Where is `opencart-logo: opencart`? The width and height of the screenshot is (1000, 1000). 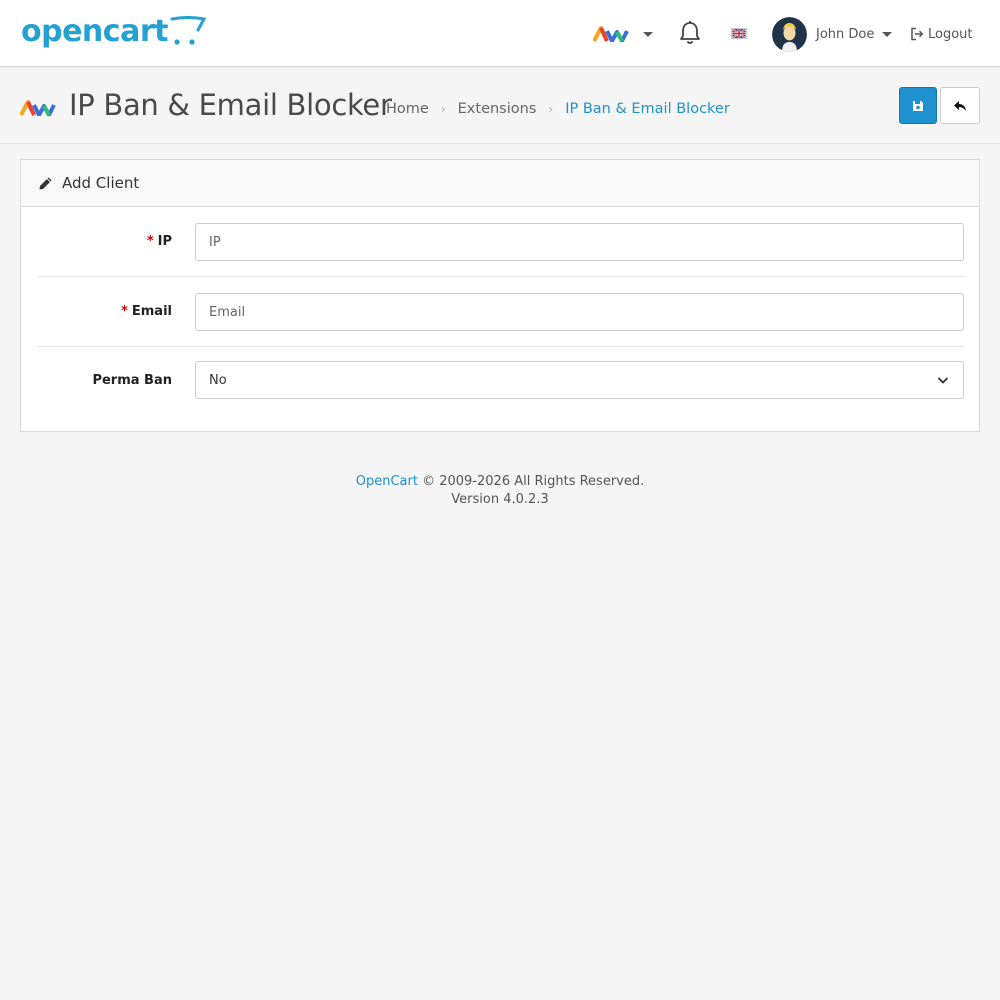 opencart-logo: opencart is located at coordinates (113, 34).